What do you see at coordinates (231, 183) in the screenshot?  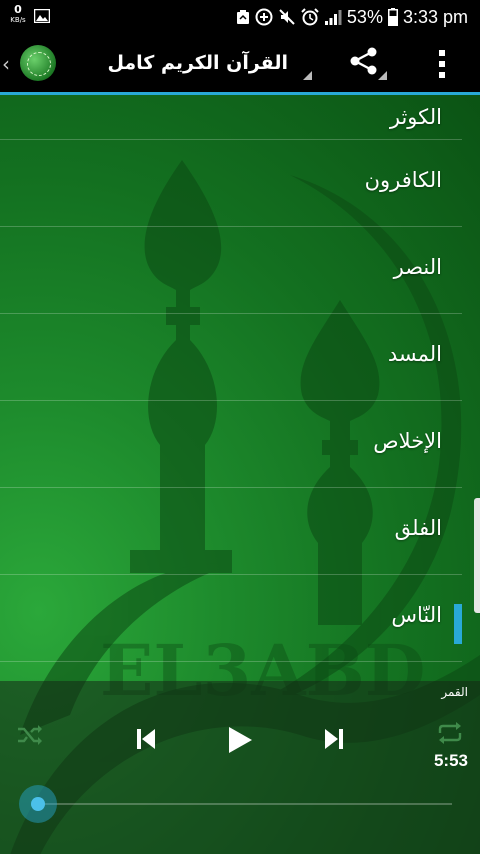 I see `list-item: الكافرون` at bounding box center [231, 183].